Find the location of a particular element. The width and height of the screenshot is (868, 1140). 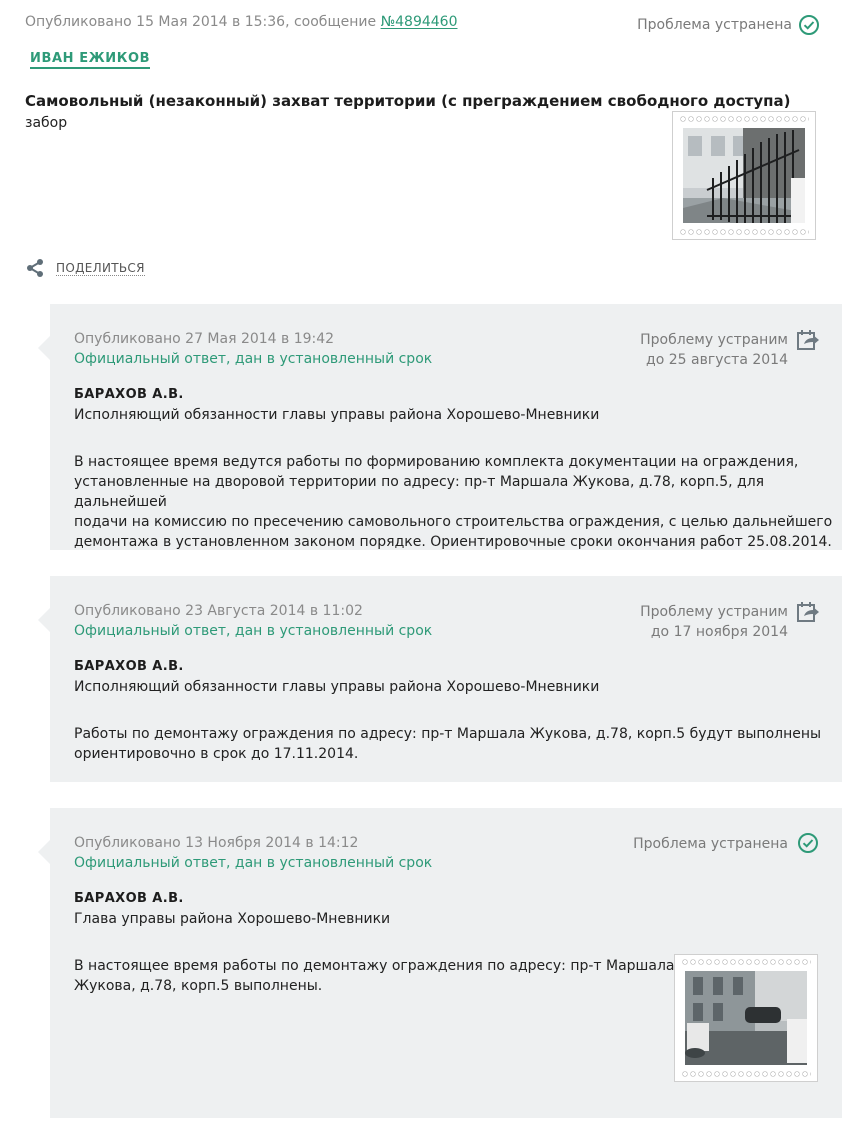

reply-photo-thumbnail is located at coordinates (746, 1018).